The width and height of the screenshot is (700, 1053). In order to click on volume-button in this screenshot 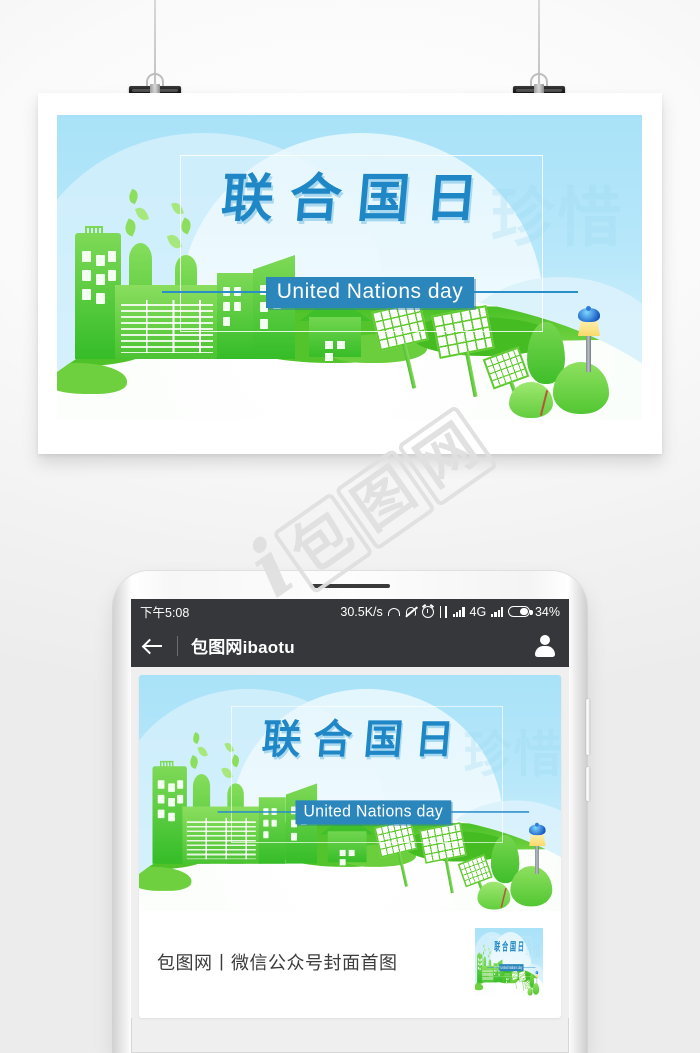, I will do `click(588, 727)`.